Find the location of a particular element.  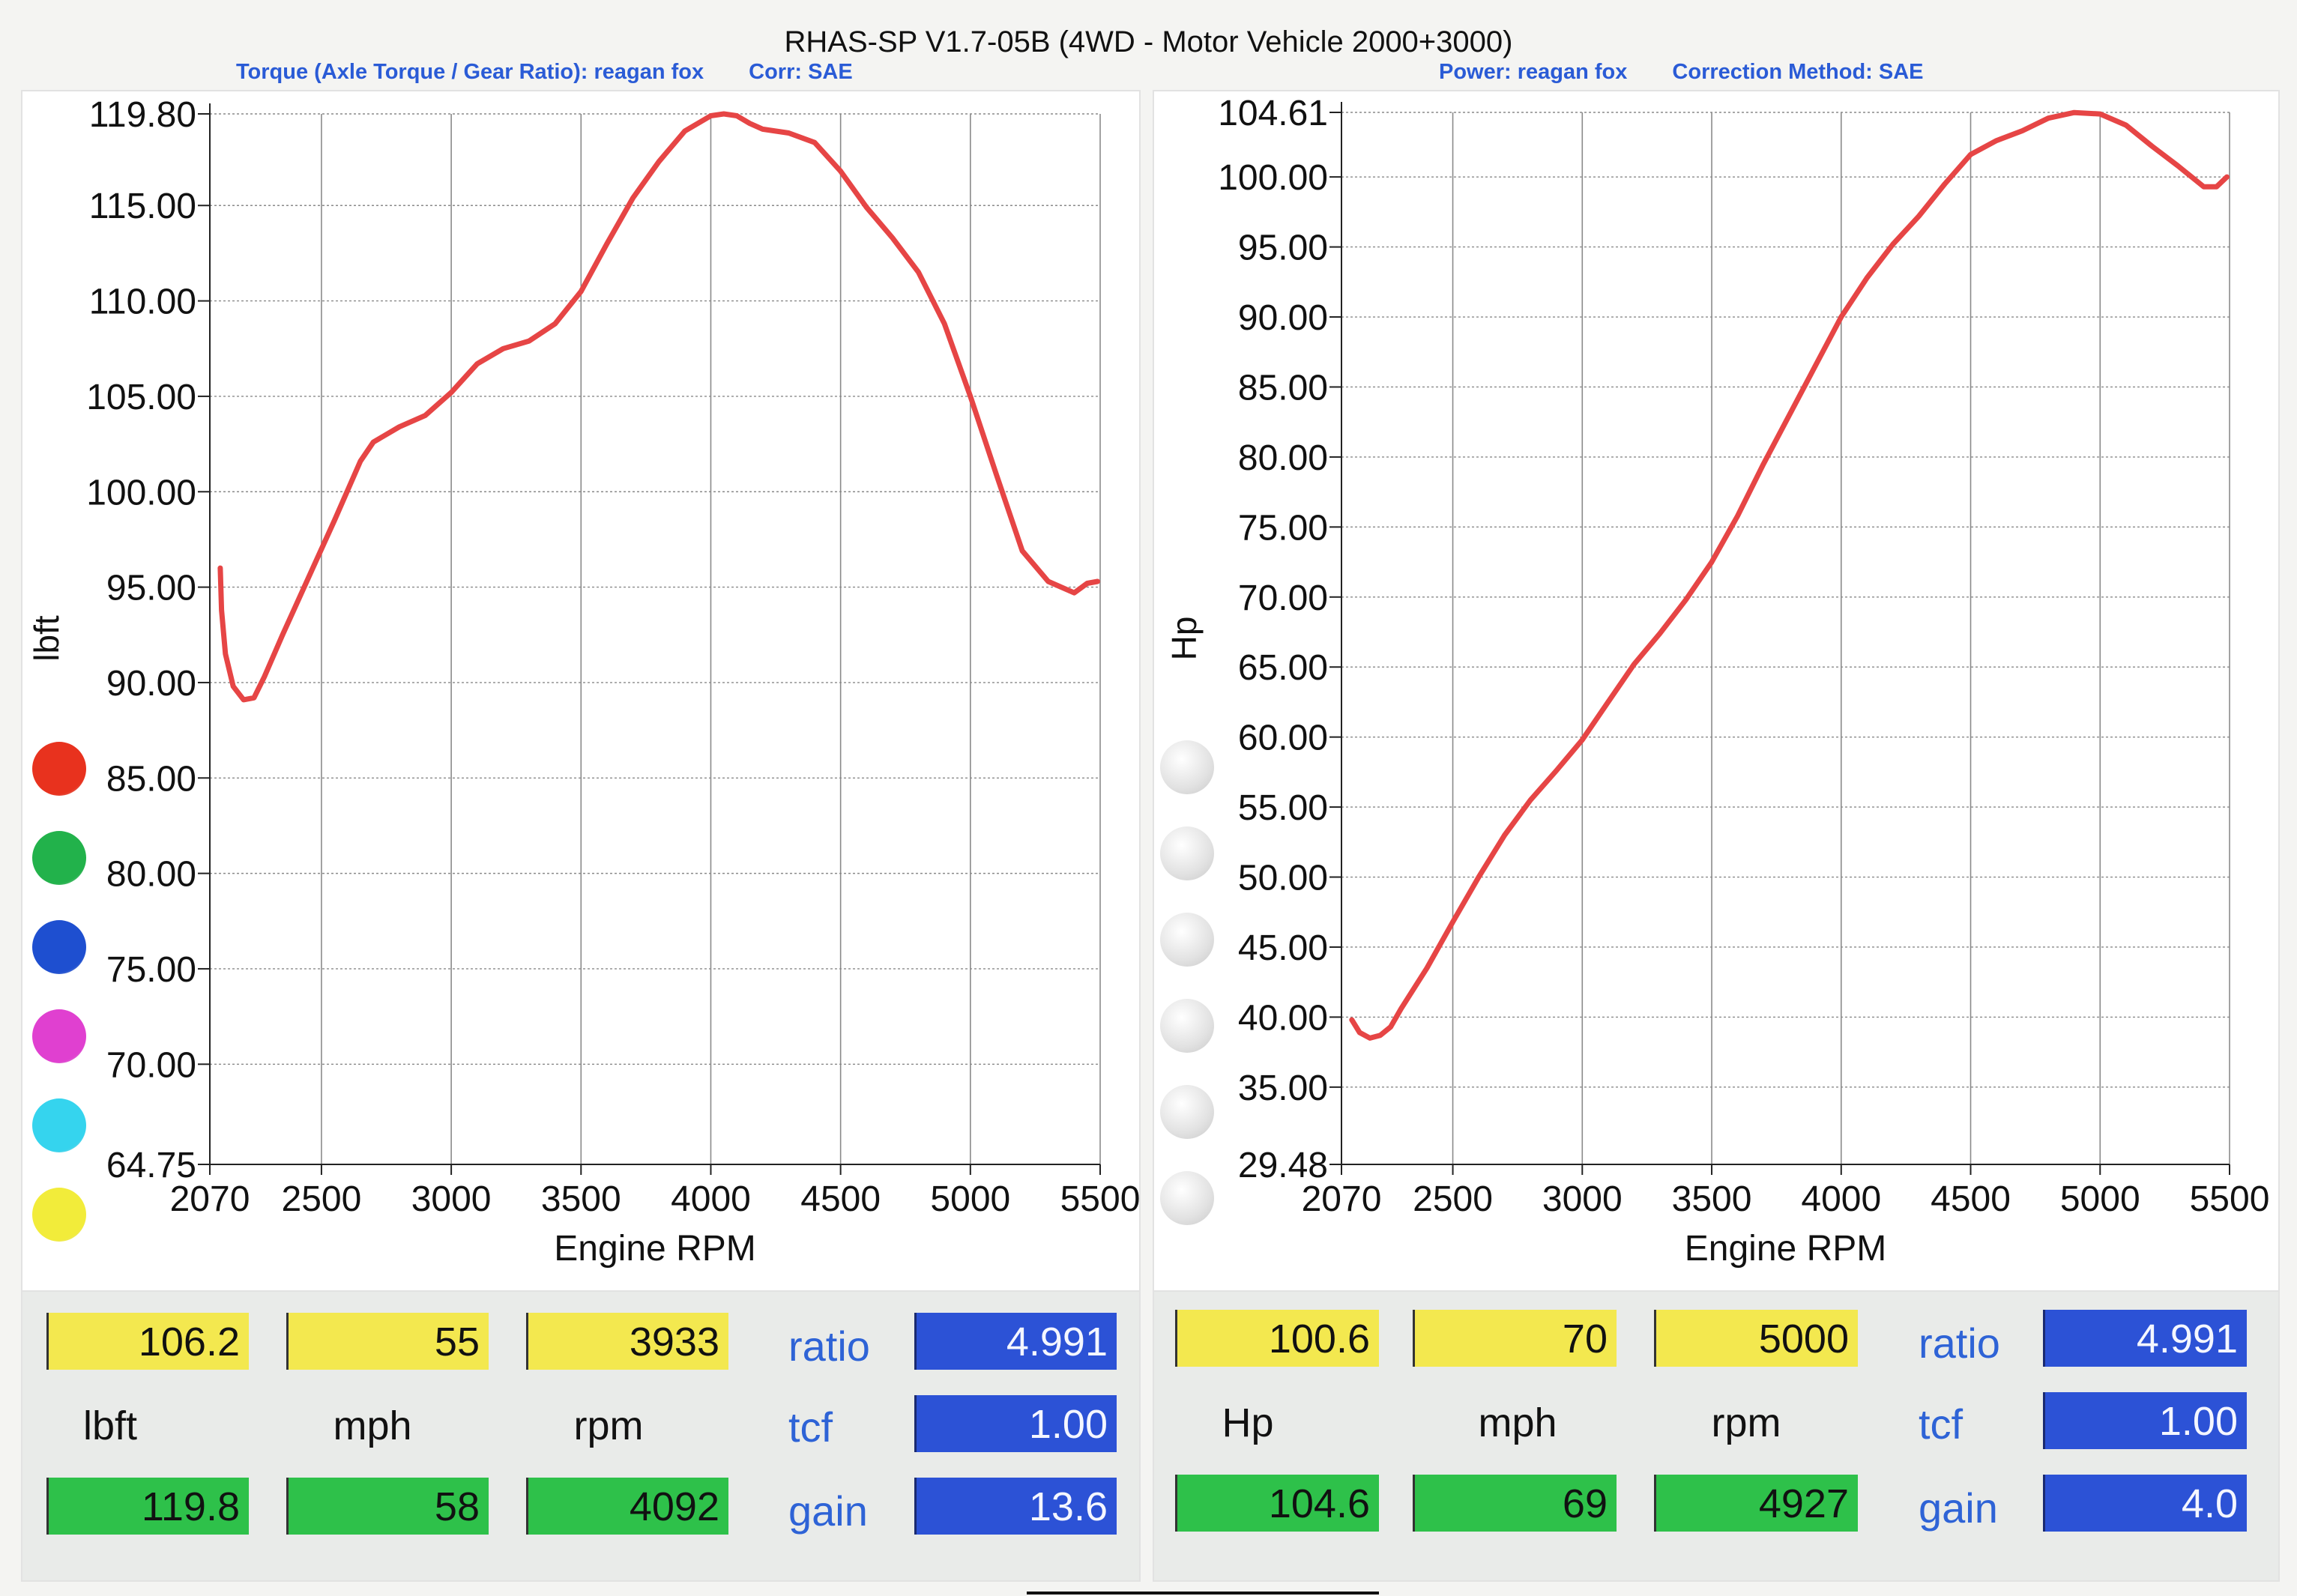

torque-subtitle-correction: Corr: SAE is located at coordinates (801, 72).